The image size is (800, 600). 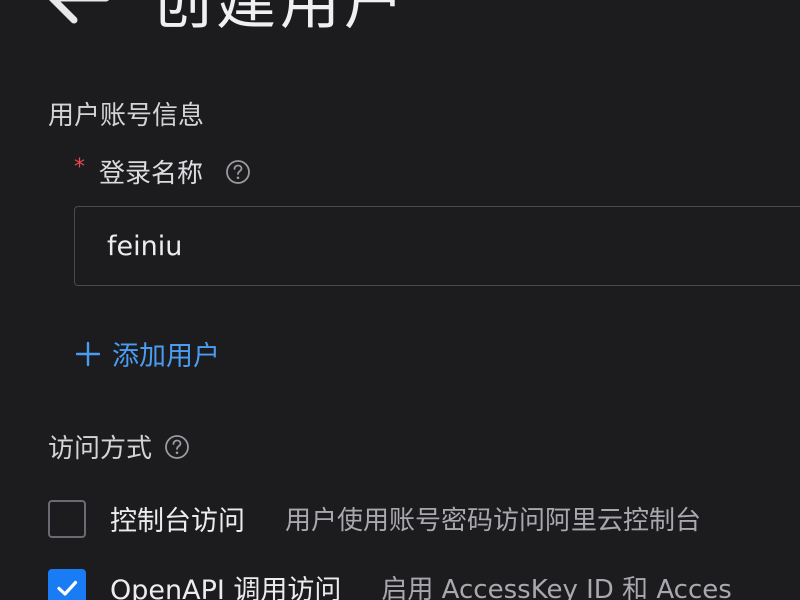 What do you see at coordinates (67, 588) in the screenshot?
I see `checkmark-icon` at bounding box center [67, 588].